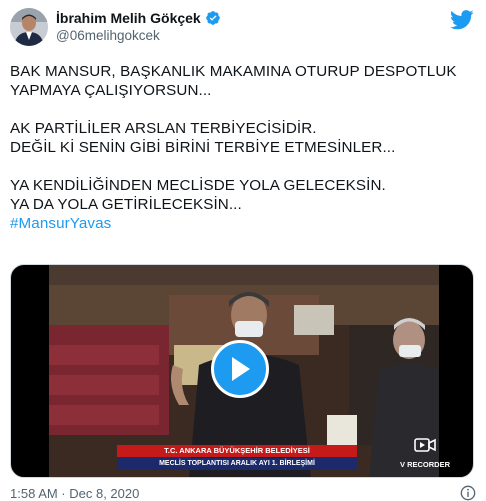  I want to click on tweet-timestamp: 1:58 AM · Dec 8, 2020, so click(74, 493).